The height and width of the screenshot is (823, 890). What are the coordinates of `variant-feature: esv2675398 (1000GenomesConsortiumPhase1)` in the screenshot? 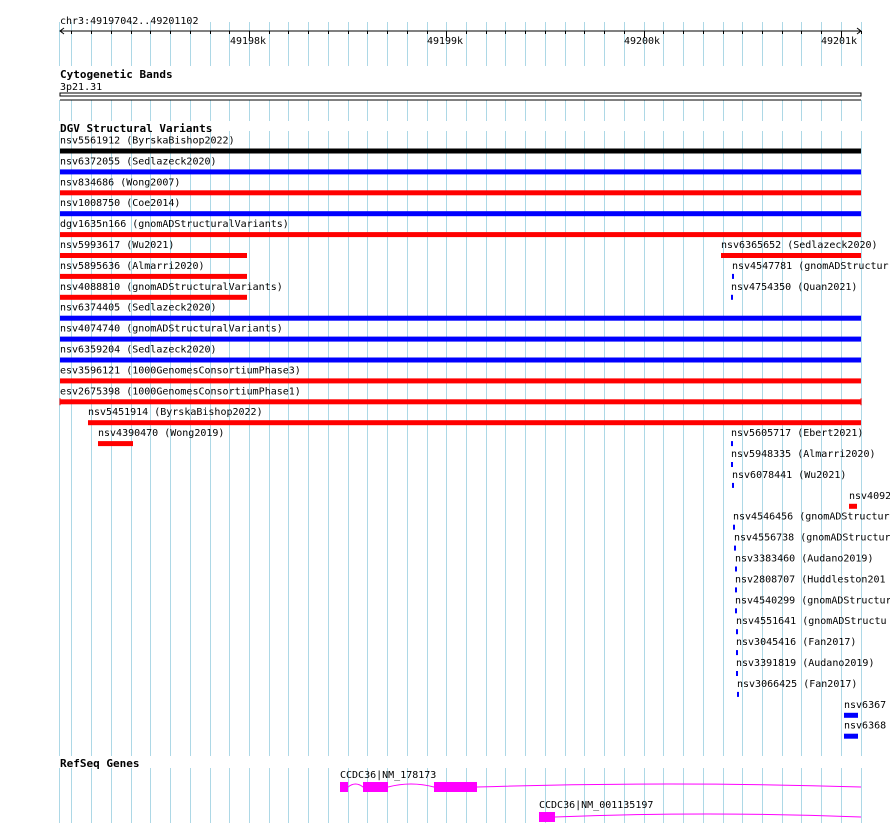 It's located at (460, 396).